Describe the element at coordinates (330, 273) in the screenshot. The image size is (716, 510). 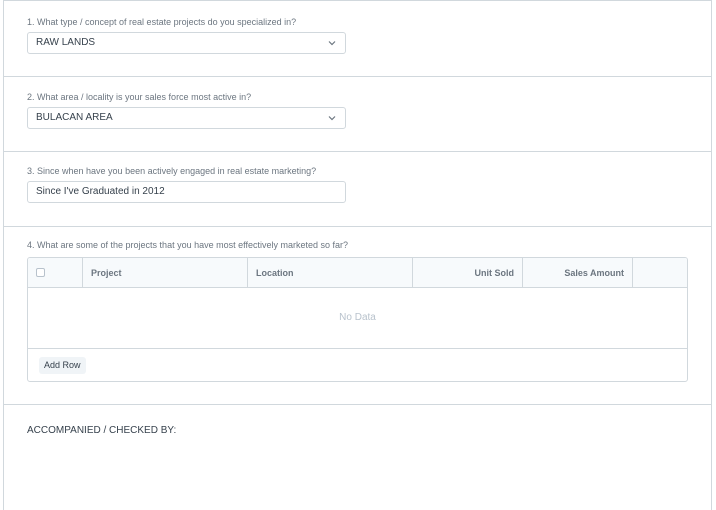
I see `column-location: Location` at that location.